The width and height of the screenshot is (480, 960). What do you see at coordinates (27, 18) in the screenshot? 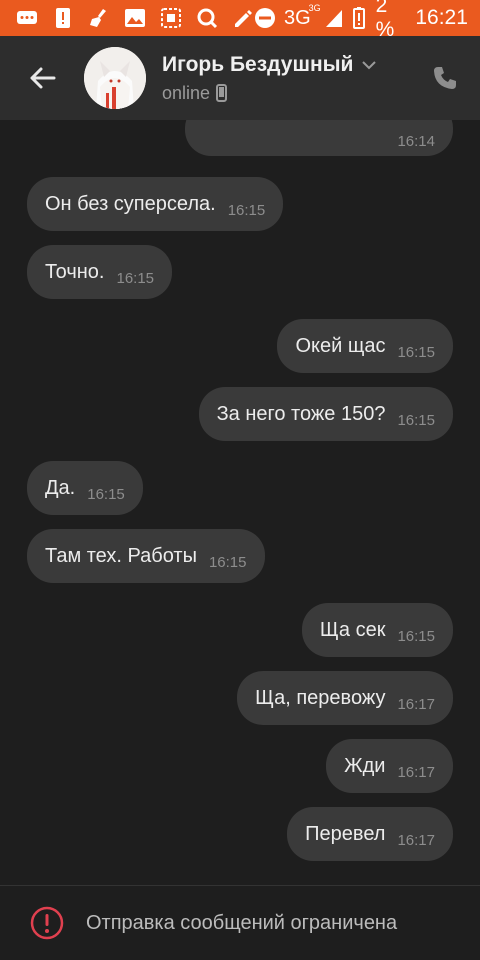
I see `messages-notification-icon` at bounding box center [27, 18].